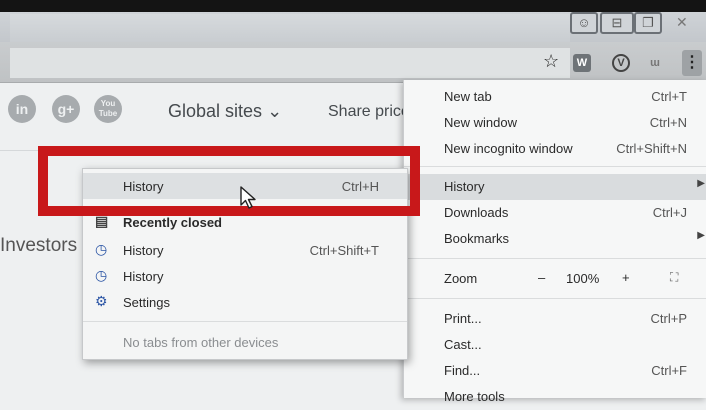 This screenshot has height=410, width=706. What do you see at coordinates (626, 277) in the screenshot?
I see `zoom-in-button: +` at bounding box center [626, 277].